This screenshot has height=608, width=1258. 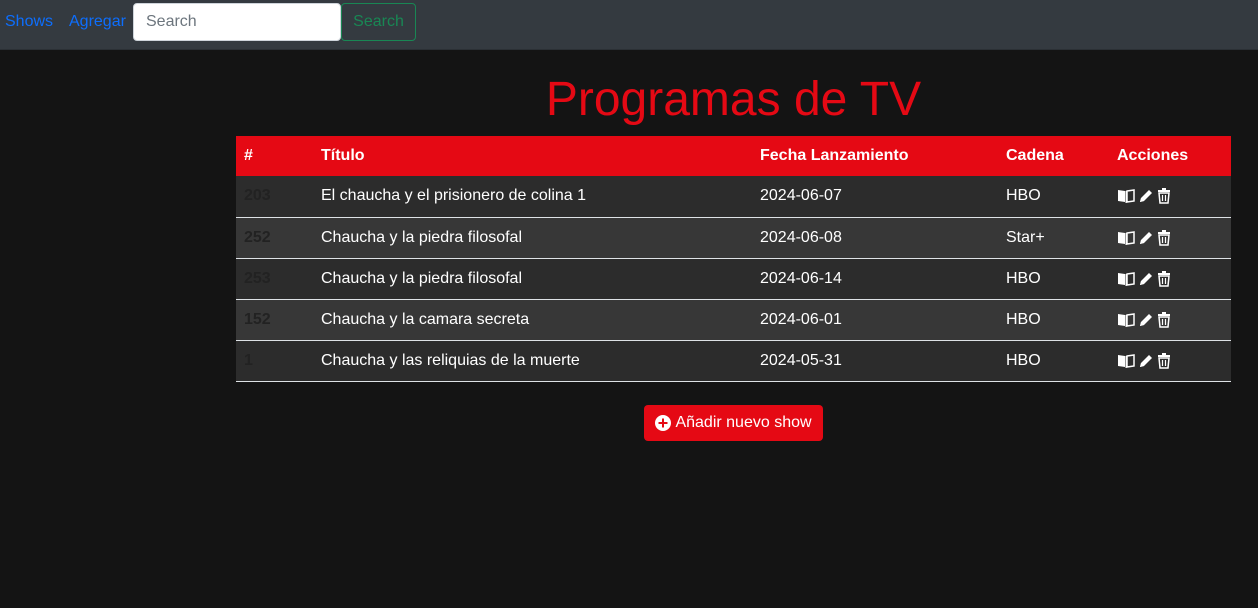 What do you see at coordinates (801, 196) in the screenshot?
I see `row-date: 2024-06-07` at bounding box center [801, 196].